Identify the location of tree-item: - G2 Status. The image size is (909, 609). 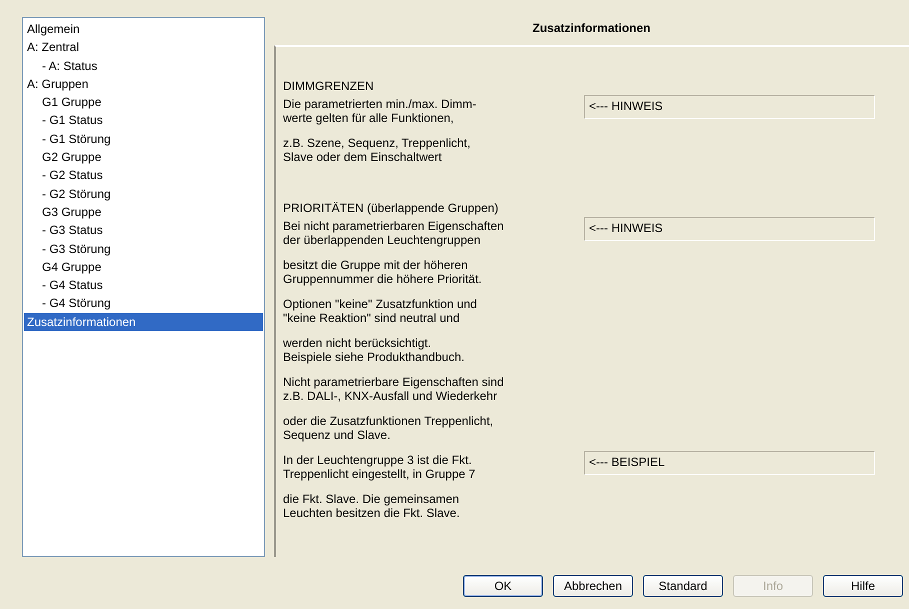
(143, 175).